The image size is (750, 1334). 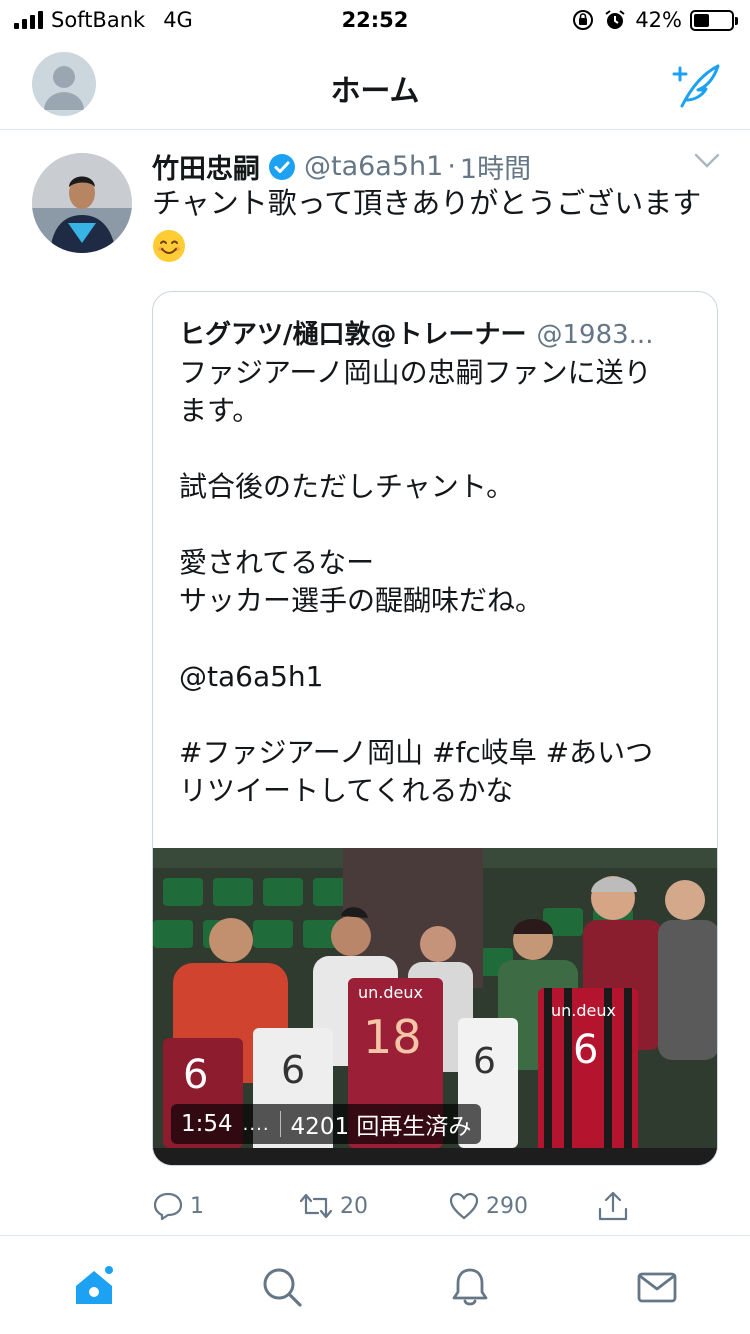 What do you see at coordinates (392, 1037) in the screenshot?
I see `svg-text: 18` at bounding box center [392, 1037].